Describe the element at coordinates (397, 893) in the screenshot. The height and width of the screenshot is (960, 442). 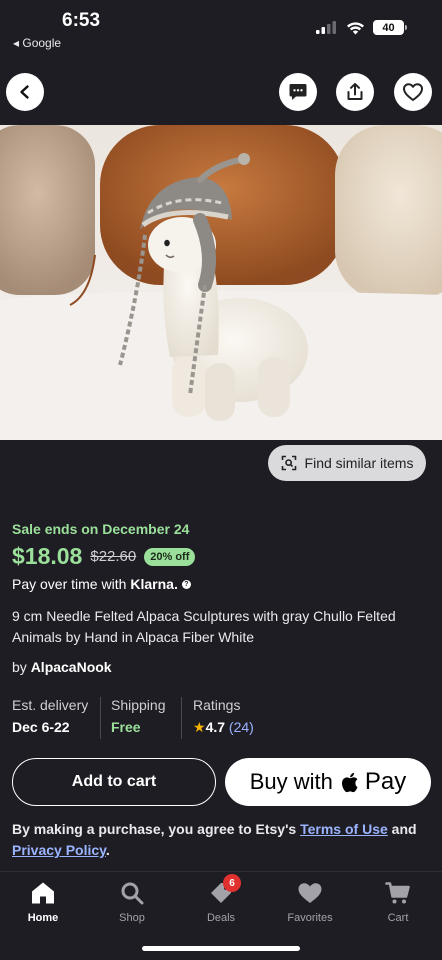
I see `cart-icon` at that location.